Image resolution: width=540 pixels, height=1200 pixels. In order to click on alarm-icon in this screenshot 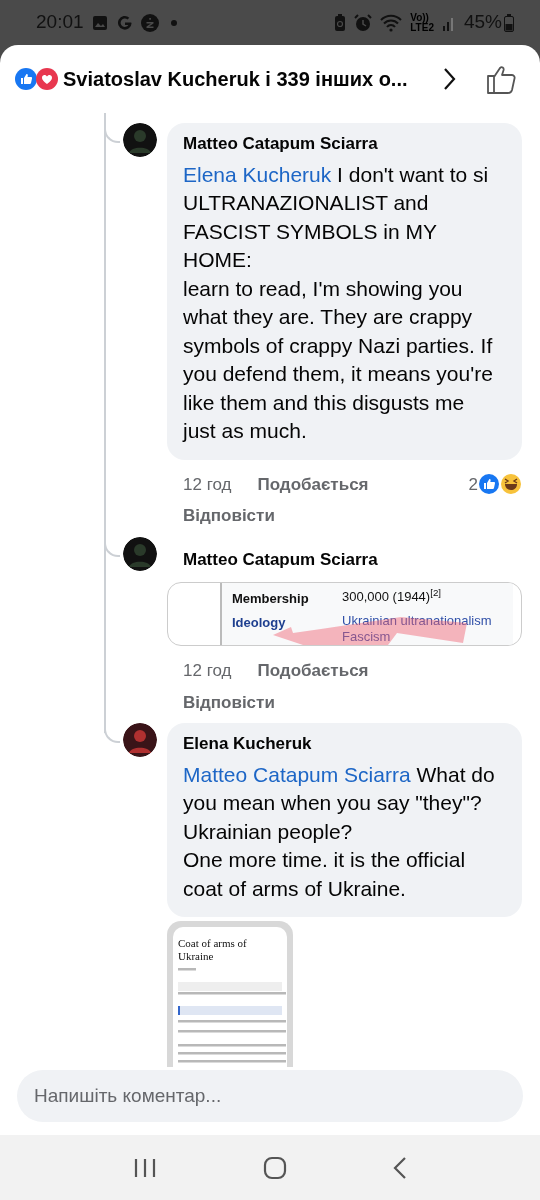, I will do `click(363, 22)`.